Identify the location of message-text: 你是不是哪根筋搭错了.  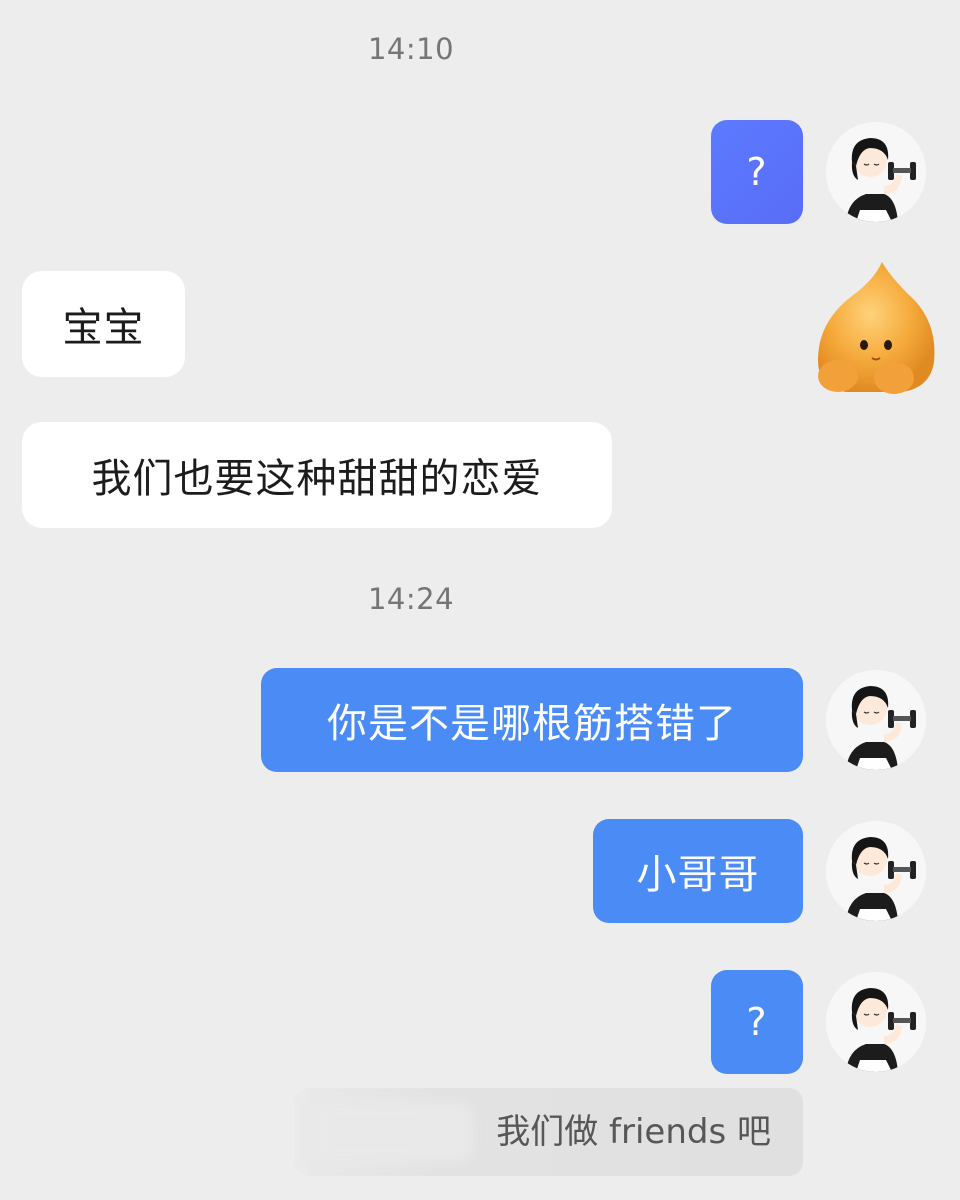
(532, 724).